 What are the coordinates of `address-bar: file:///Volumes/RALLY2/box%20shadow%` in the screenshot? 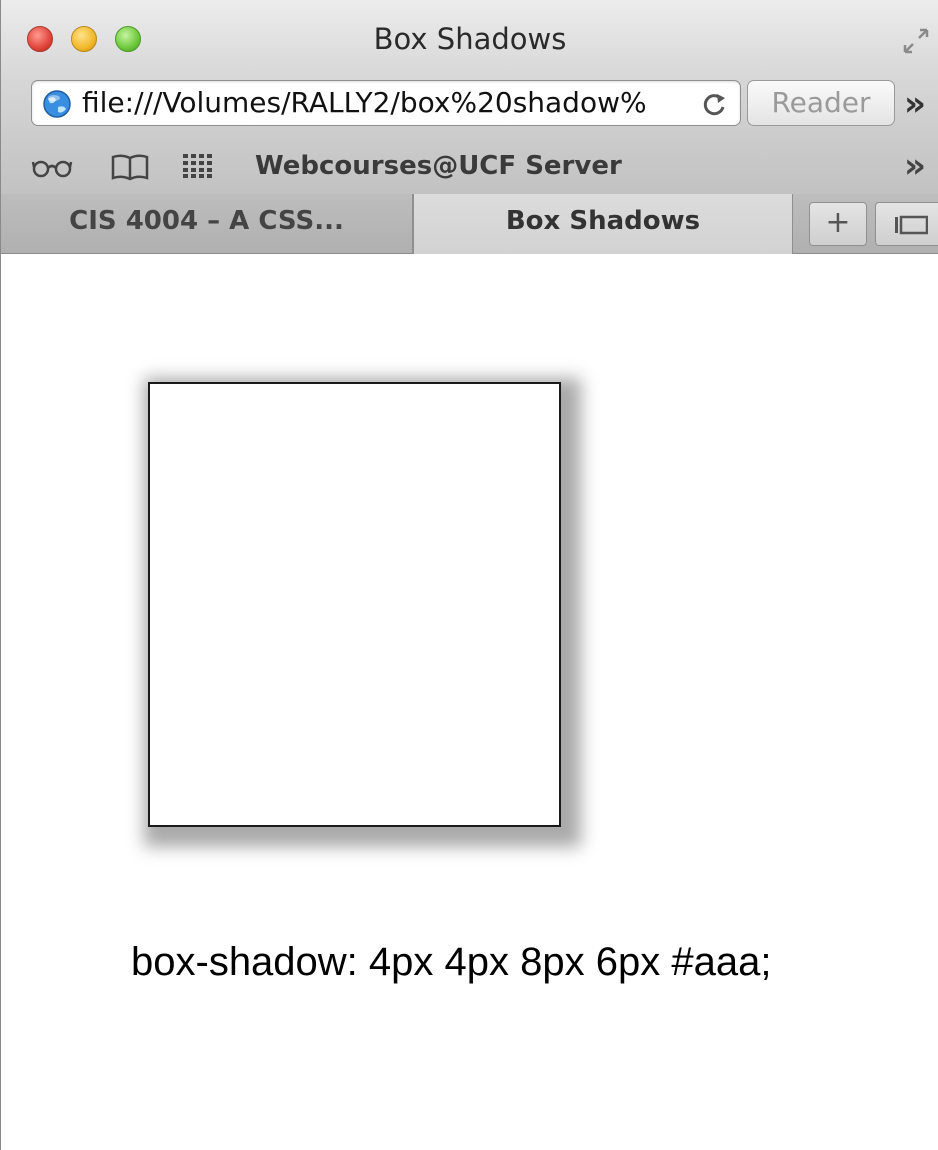 It's located at (386, 103).